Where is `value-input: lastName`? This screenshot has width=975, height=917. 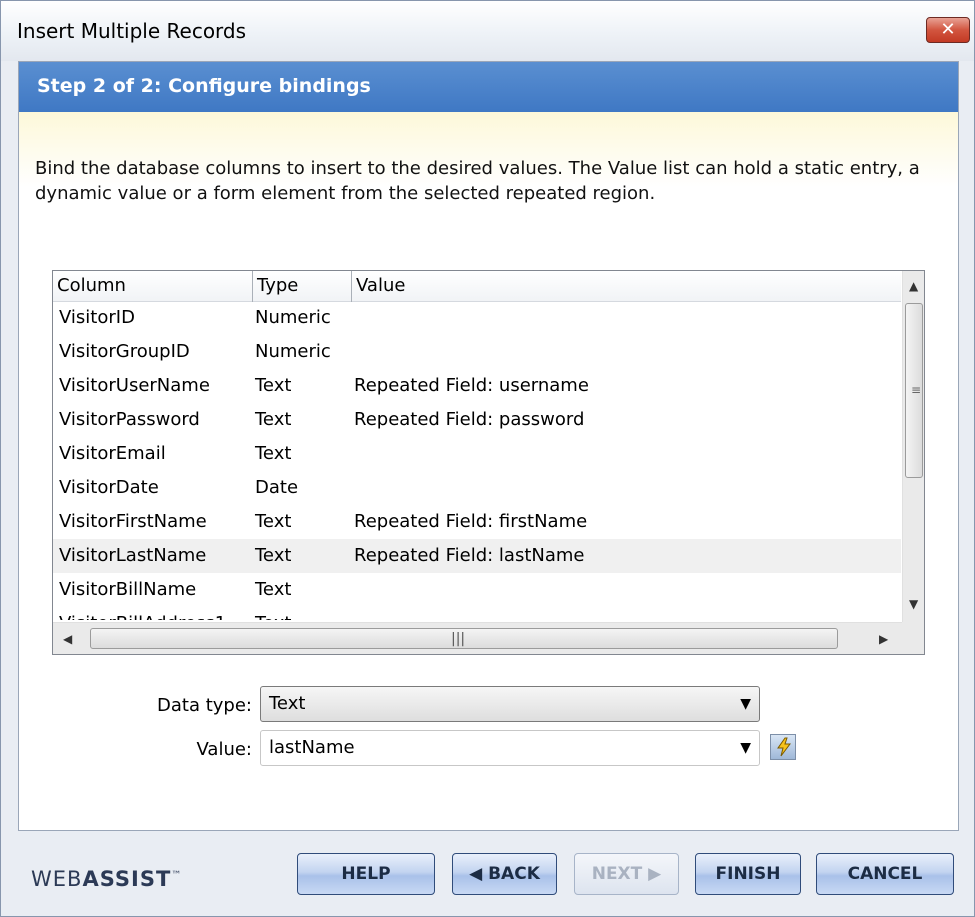
value-input: lastName is located at coordinates (312, 747).